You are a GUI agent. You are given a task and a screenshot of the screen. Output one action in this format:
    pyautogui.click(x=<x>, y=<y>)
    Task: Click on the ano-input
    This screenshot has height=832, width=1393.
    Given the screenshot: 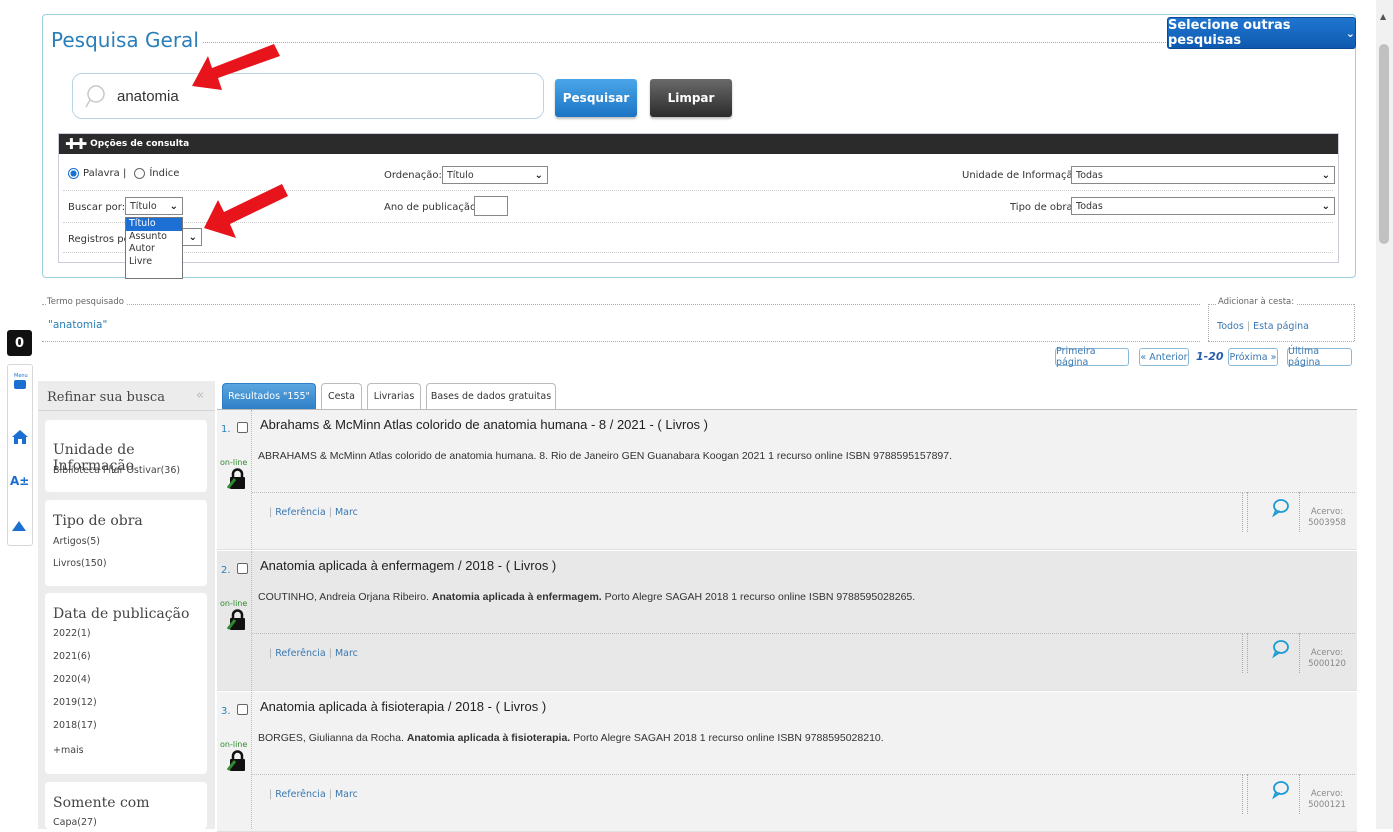 What is the action you would take?
    pyautogui.click(x=491, y=206)
    